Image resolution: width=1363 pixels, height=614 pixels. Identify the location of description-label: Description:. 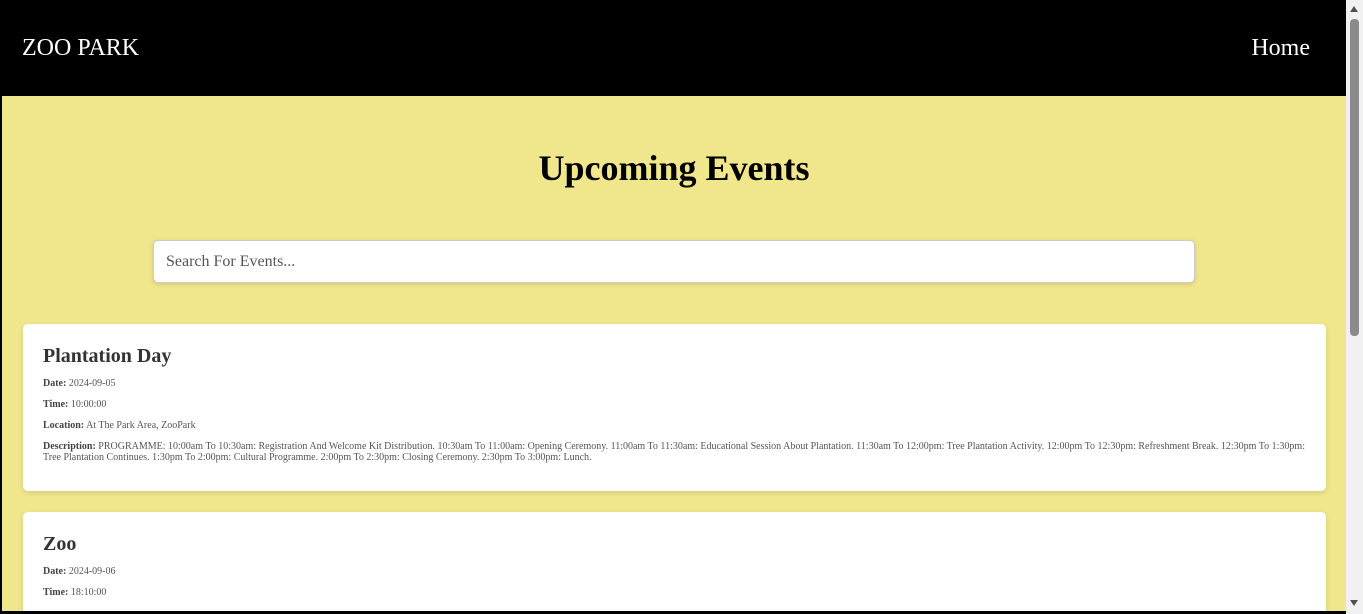
(69, 446).